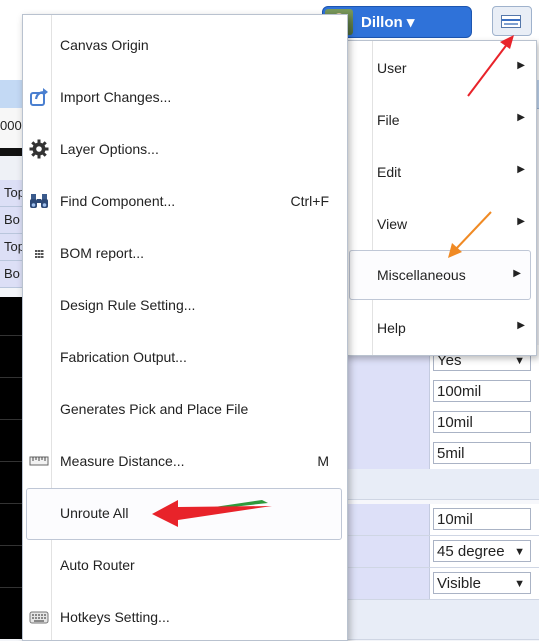  I want to click on ruler-label: 000, so click(11, 125).